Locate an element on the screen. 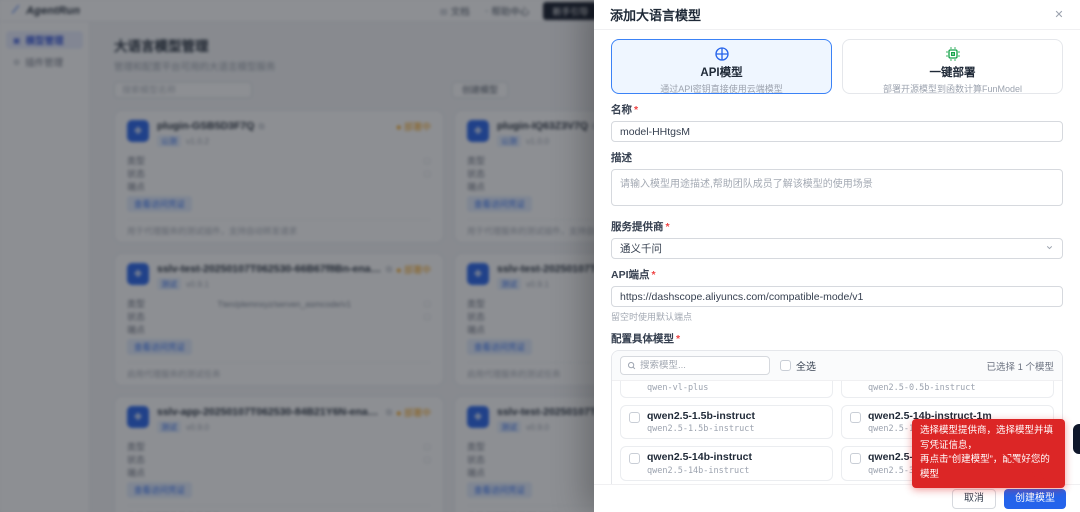  select-all: 全选 is located at coordinates (798, 365).